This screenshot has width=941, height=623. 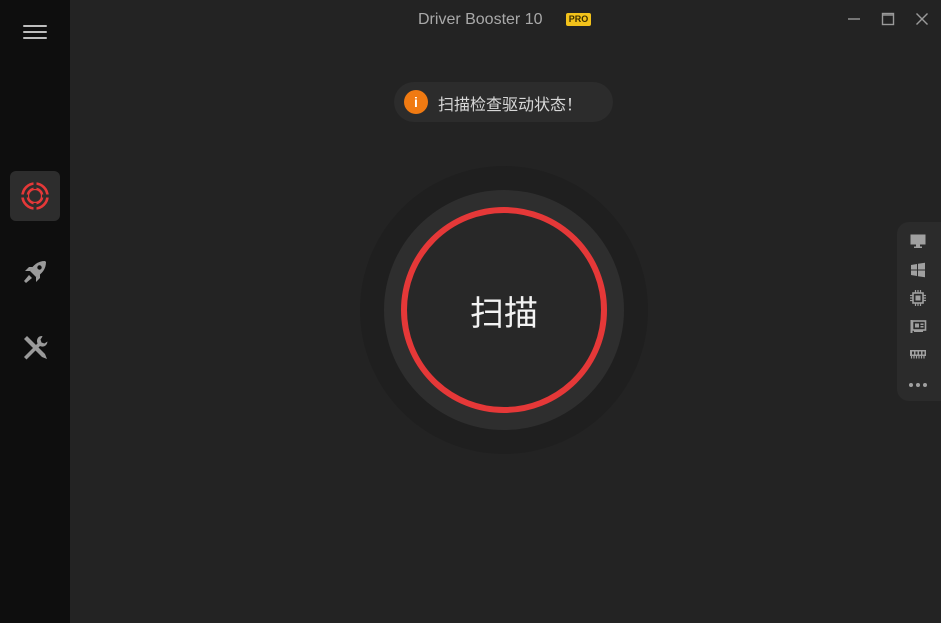 What do you see at coordinates (510, 104) in the screenshot?
I see `status-notice-text: 扫描检查驱动状态！` at bounding box center [510, 104].